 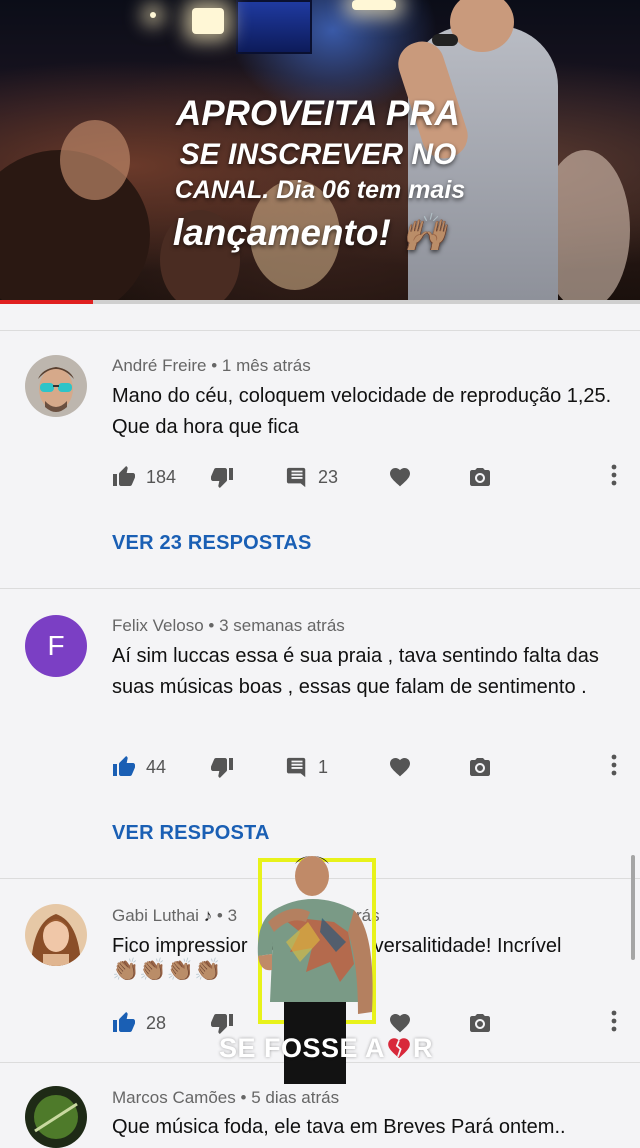 I want to click on comment-meta: Marcos Camões • 5 dias atrás, so click(x=225, y=1098).